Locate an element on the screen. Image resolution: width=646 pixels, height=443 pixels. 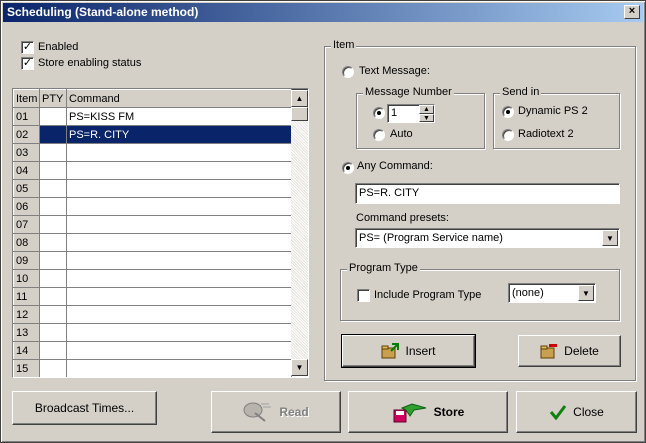
read-button: Read is located at coordinates (276, 412).